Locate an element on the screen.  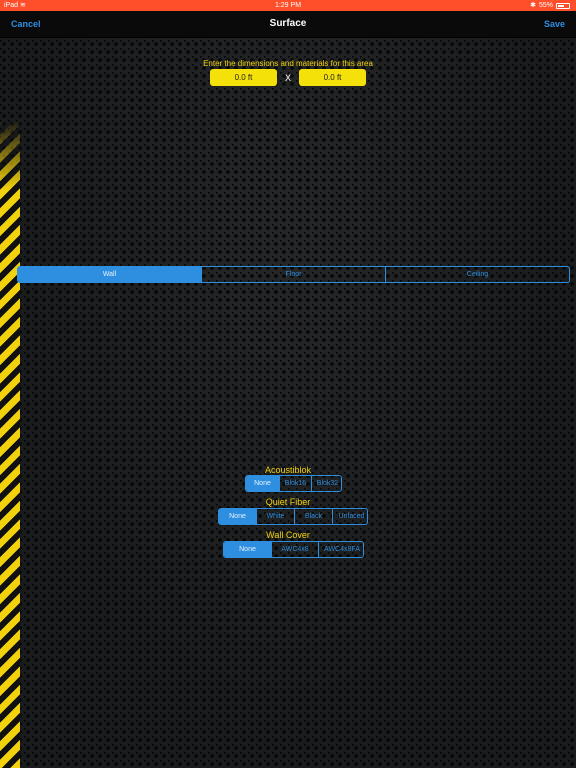
page-title: Surface is located at coordinates (288, 23).